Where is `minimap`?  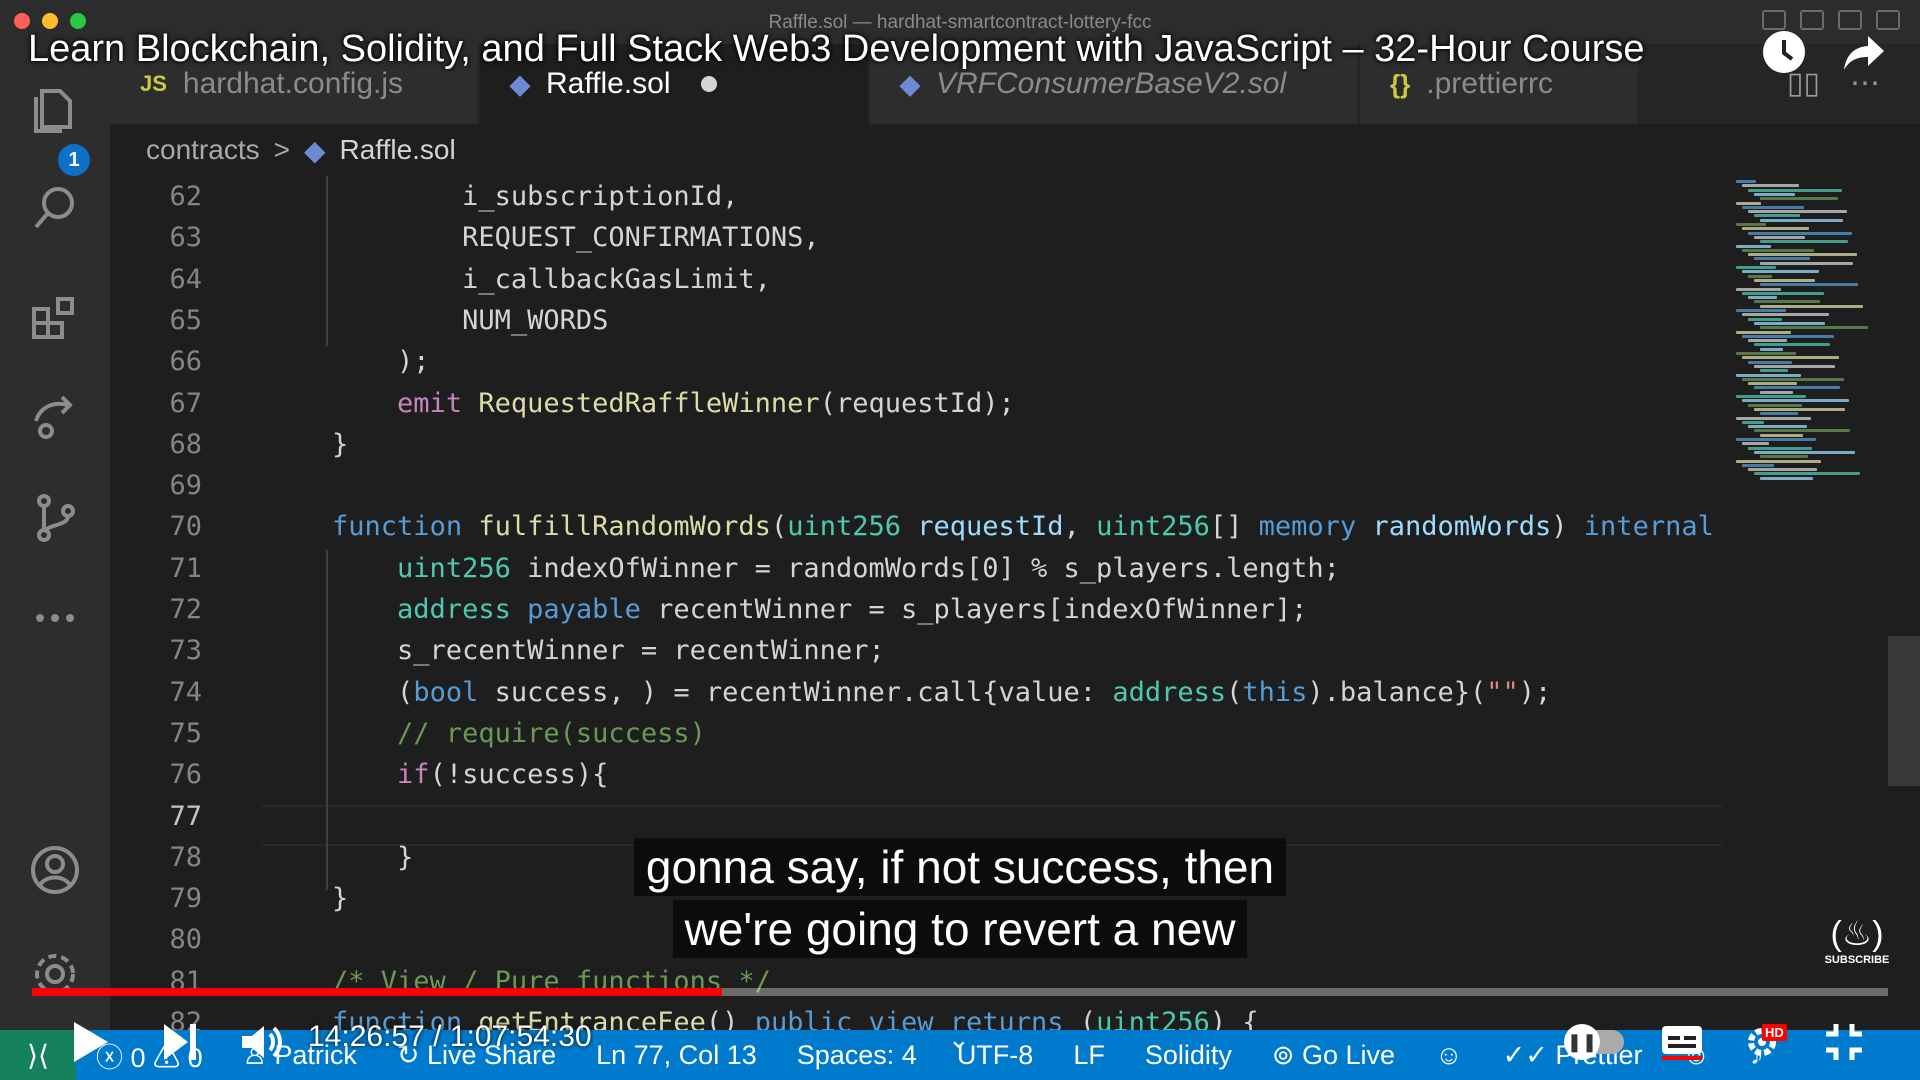
minimap is located at coordinates (1808, 603).